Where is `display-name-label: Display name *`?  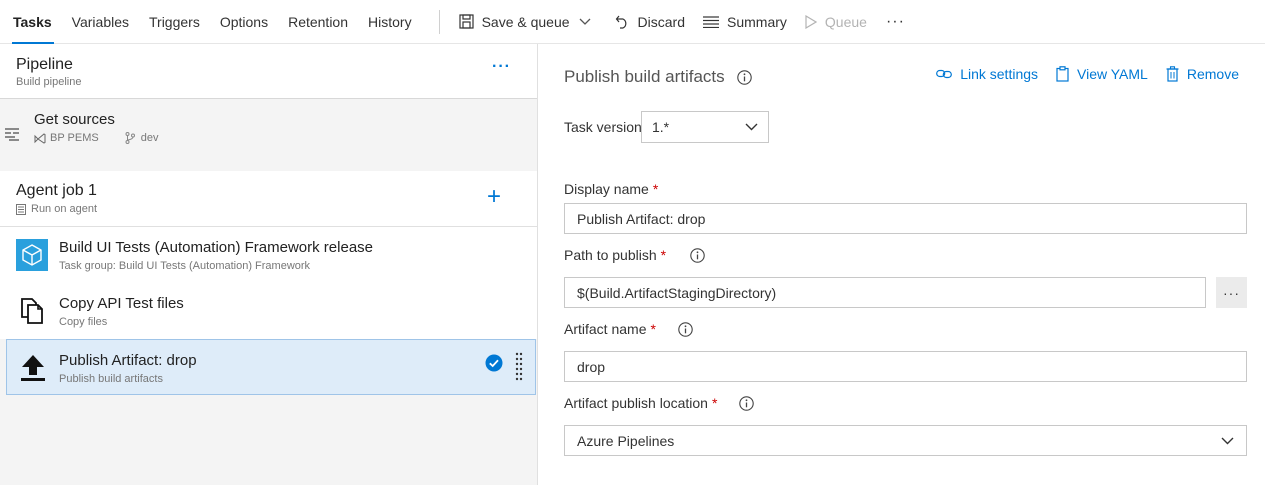
display-name-label: Display name * is located at coordinates (611, 189).